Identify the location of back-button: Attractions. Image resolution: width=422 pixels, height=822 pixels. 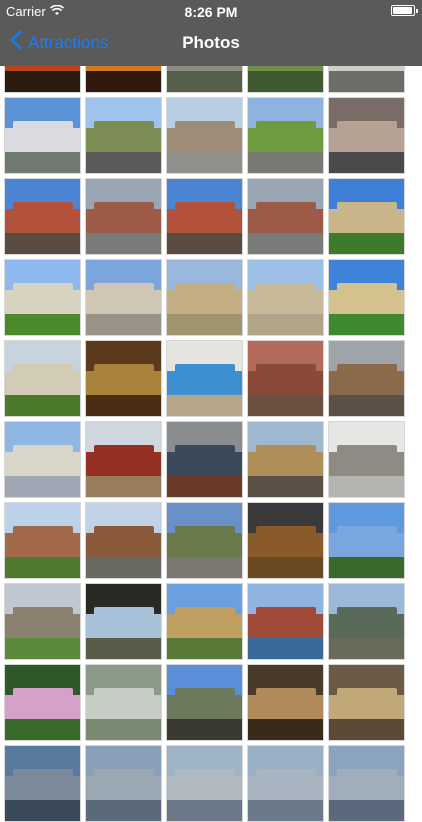
(59, 42).